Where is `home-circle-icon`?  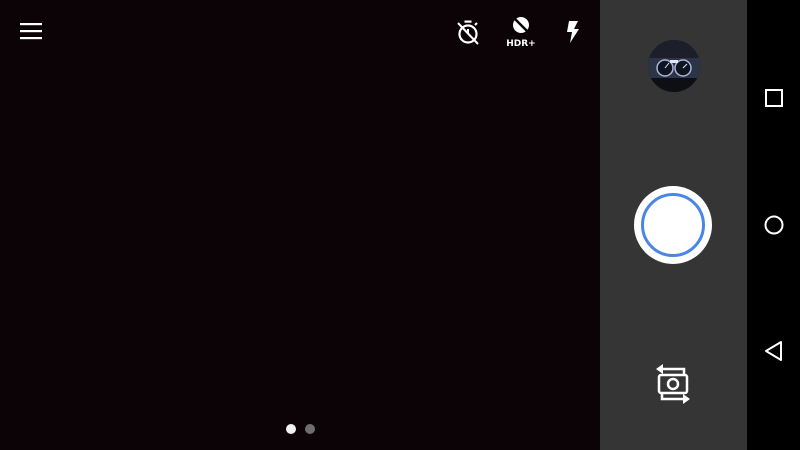 home-circle-icon is located at coordinates (774, 225).